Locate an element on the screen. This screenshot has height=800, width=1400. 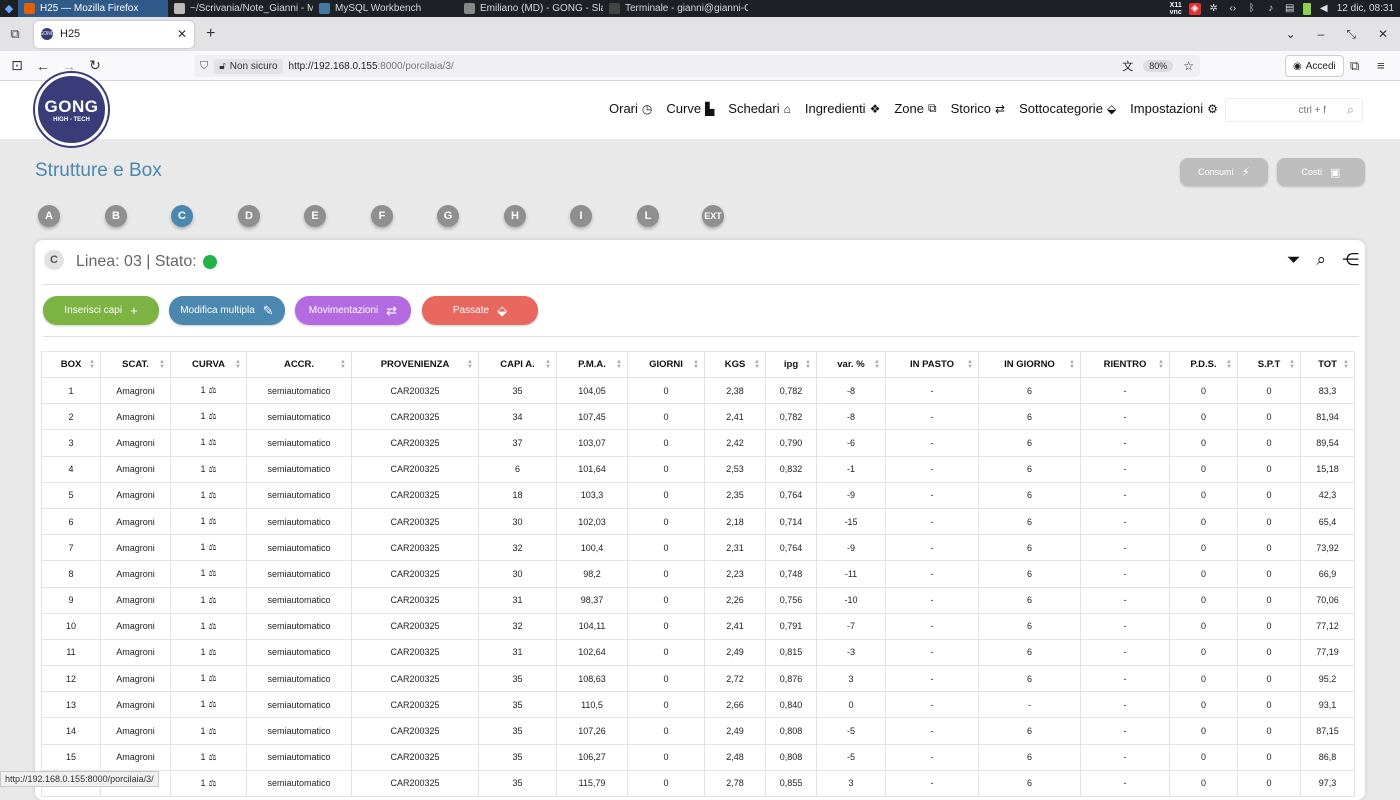
structure-button-c: C is located at coordinates (182, 216).